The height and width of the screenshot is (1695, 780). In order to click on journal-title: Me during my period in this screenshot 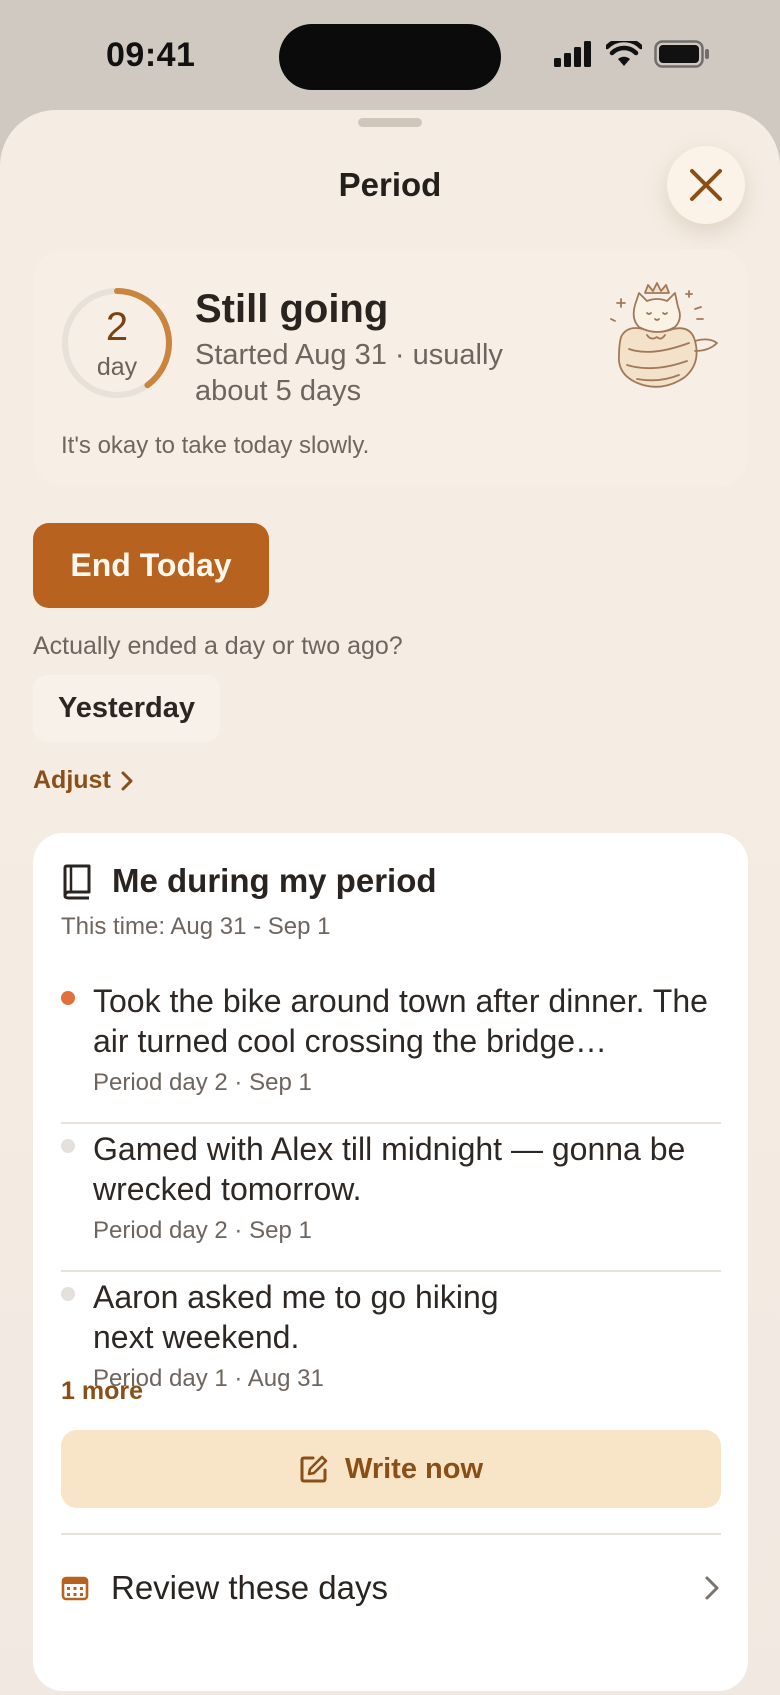, I will do `click(274, 880)`.